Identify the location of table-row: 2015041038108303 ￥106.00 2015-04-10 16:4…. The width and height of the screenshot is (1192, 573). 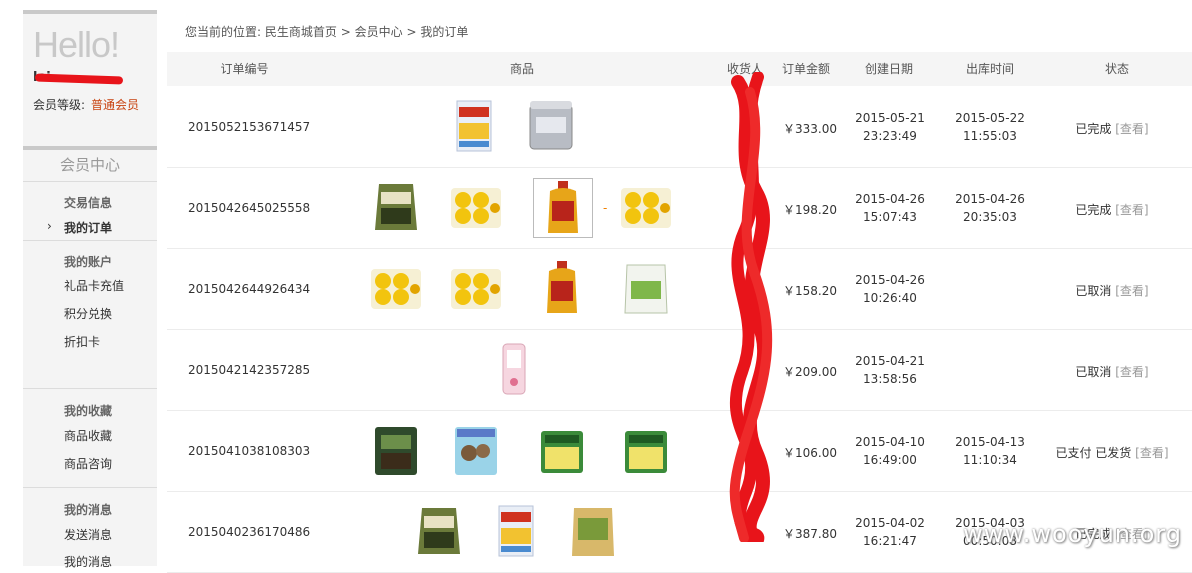
(679, 451).